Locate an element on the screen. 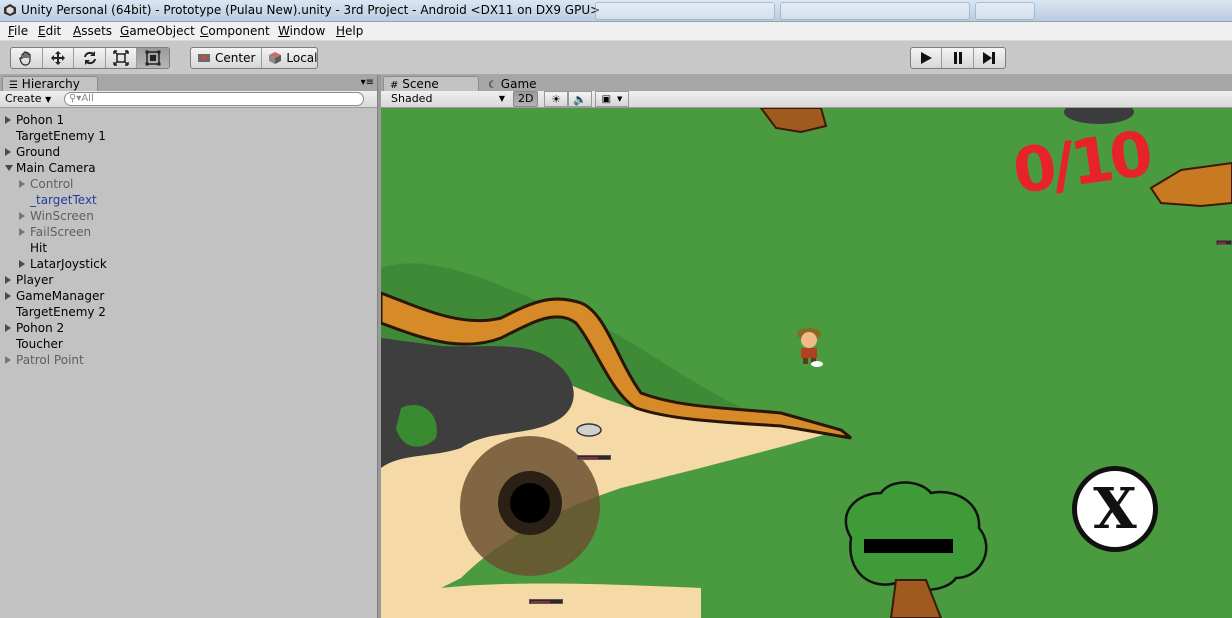 This screenshot has width=1232, height=618. hierarchy-item: TargetEnemy 1 is located at coordinates (189, 136).